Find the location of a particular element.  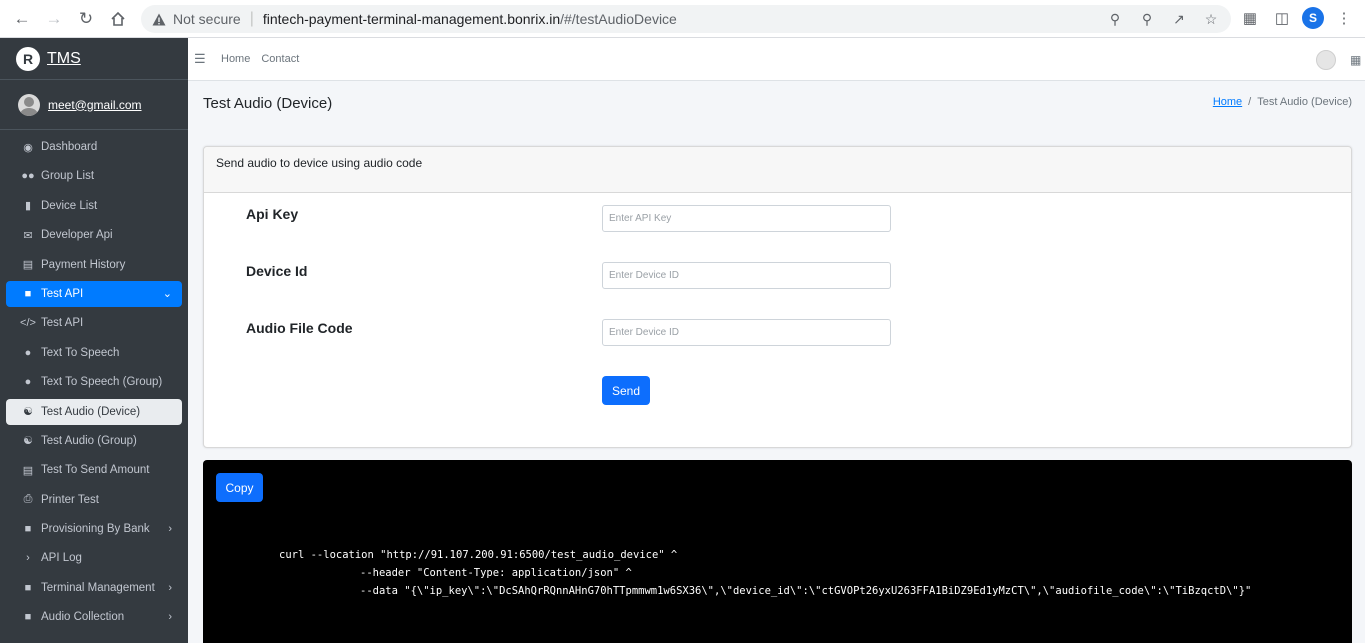

sidebar-item-test-to-send-amount: ▤ Test To Send Amount is located at coordinates (94, 470).